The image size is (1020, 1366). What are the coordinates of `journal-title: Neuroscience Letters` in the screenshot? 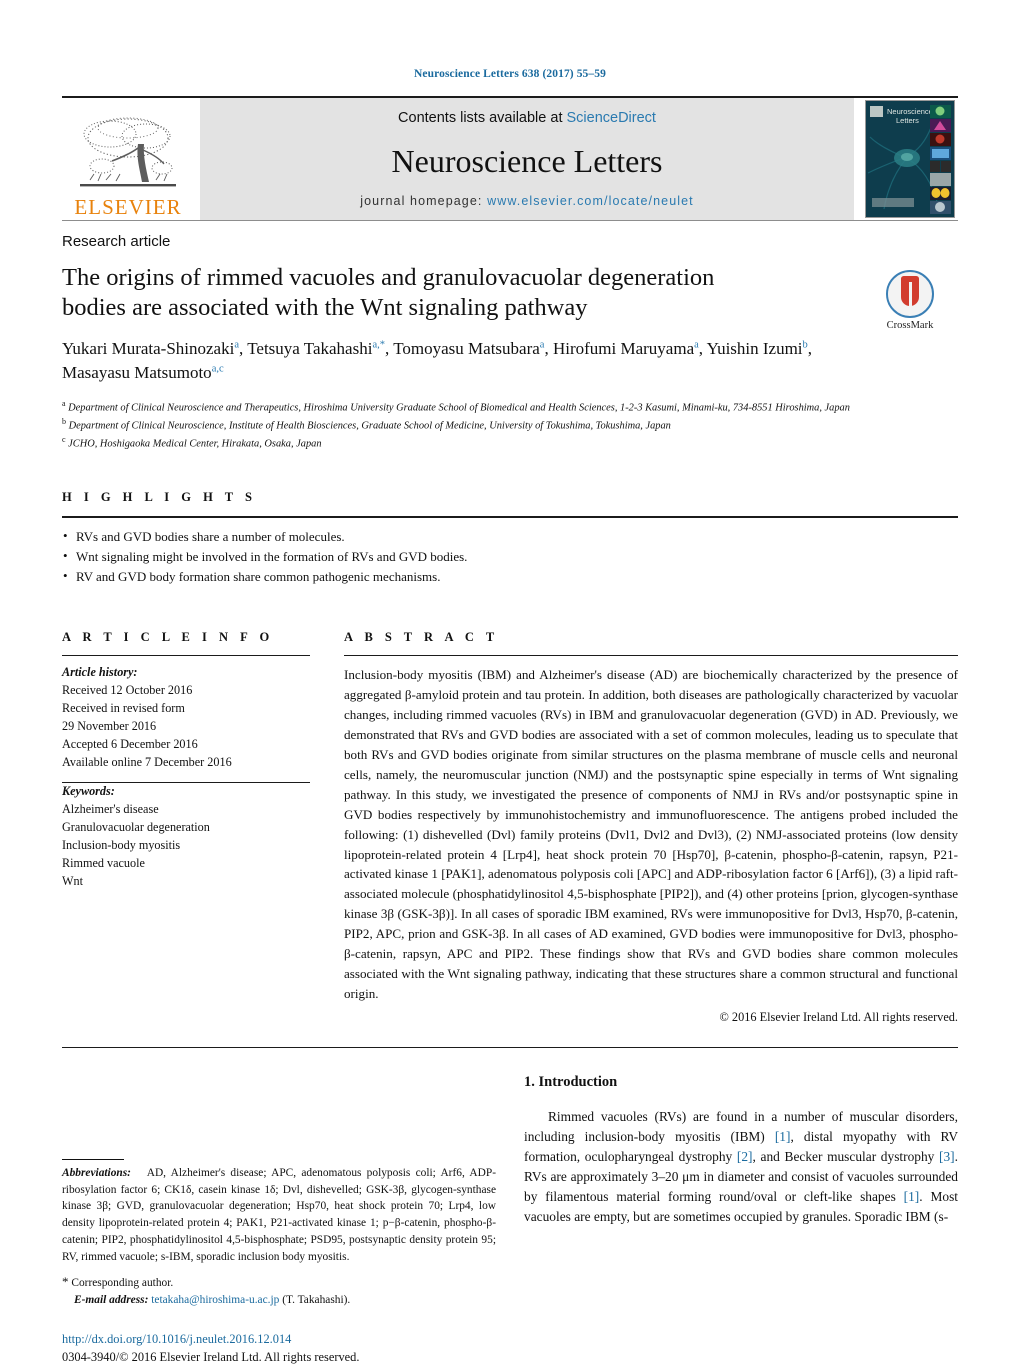 It's located at (527, 161).